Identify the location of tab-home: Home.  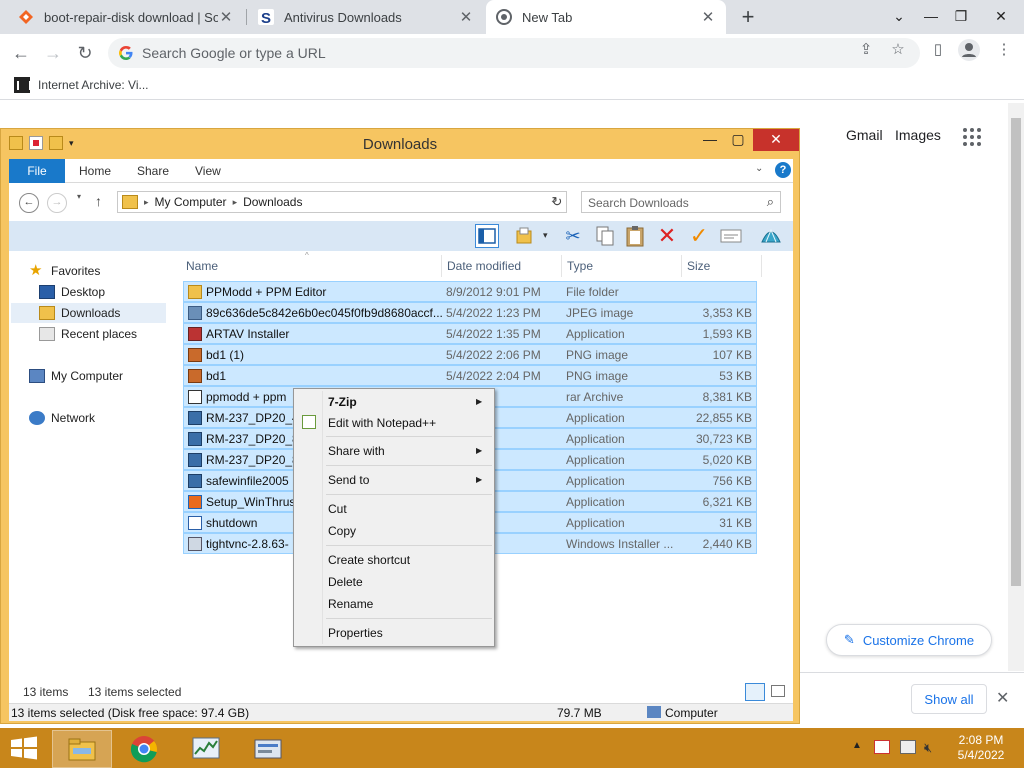
(95, 171).